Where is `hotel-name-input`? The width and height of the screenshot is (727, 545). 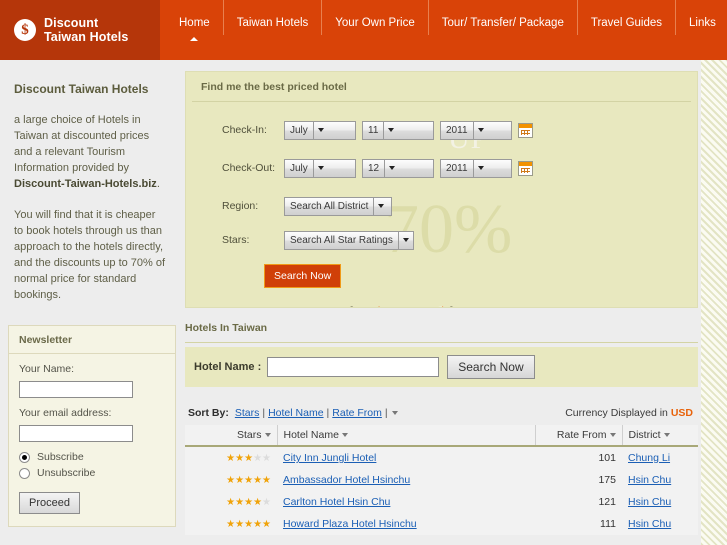
hotel-name-input is located at coordinates (353, 367).